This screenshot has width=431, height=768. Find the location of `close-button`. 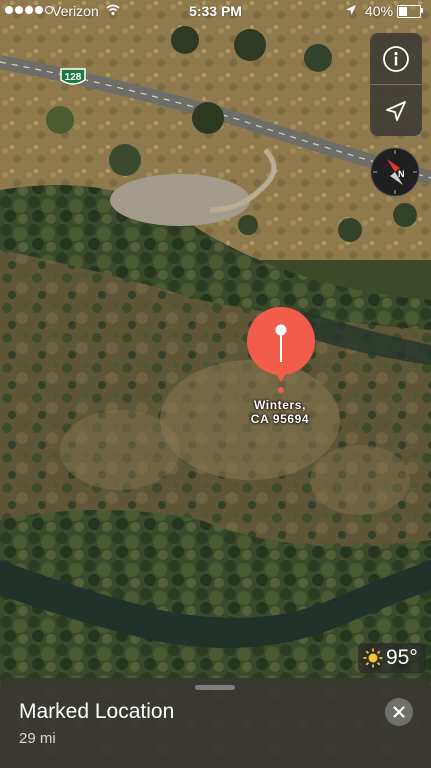

close-button is located at coordinates (399, 712).